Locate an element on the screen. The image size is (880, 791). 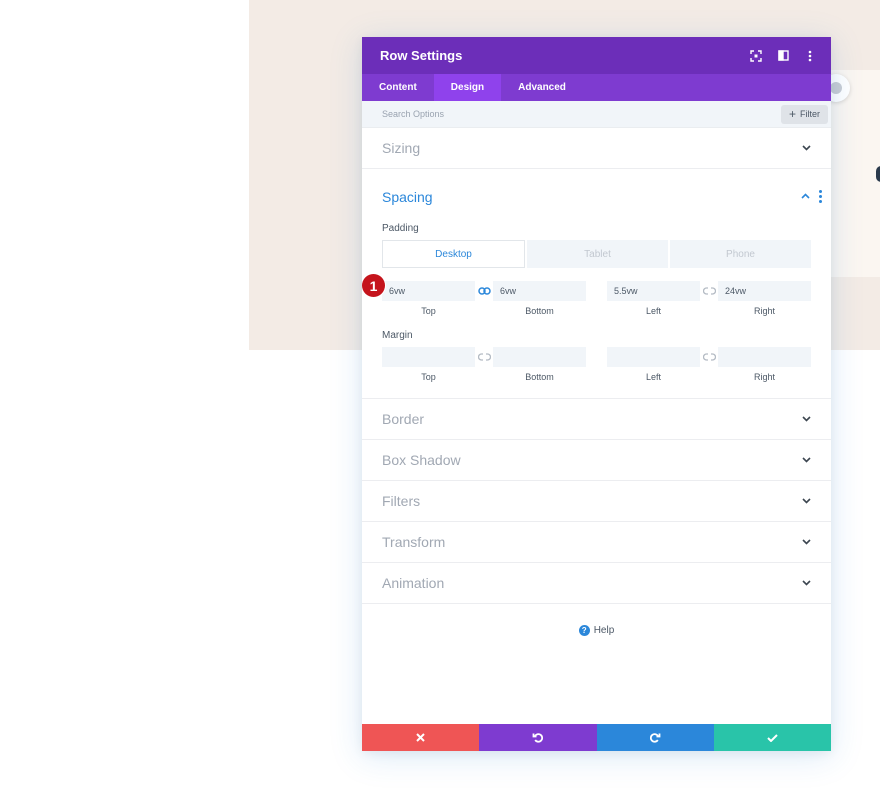
margin-right-input is located at coordinates (764, 357).